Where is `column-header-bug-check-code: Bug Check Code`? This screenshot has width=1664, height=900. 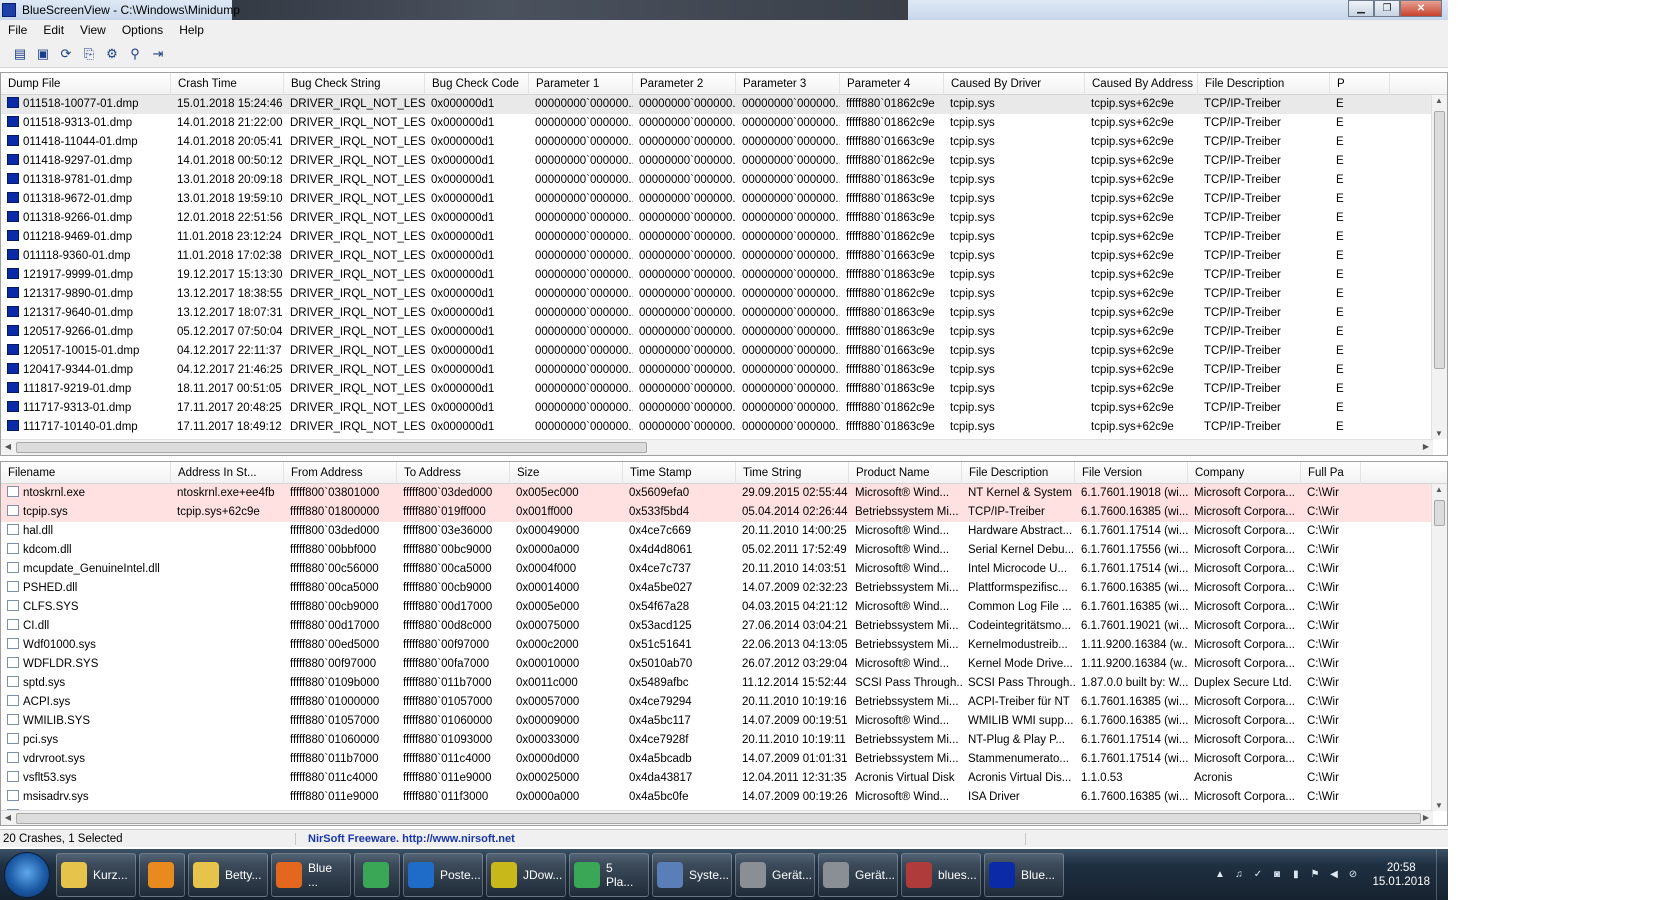
column-header-bug-check-code: Bug Check Code is located at coordinates (477, 84).